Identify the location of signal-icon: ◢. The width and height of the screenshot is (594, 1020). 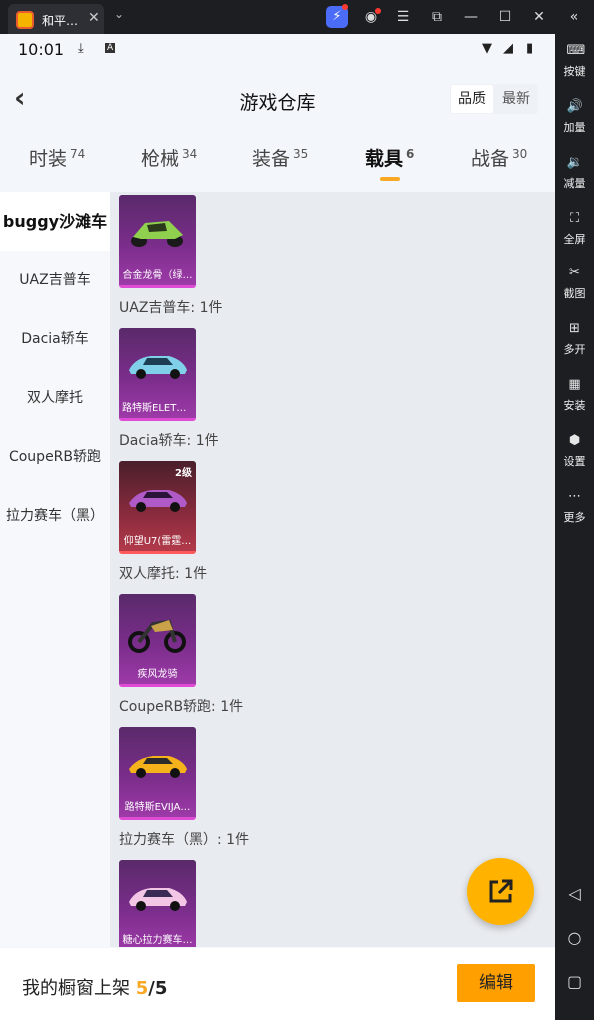
(508, 48).